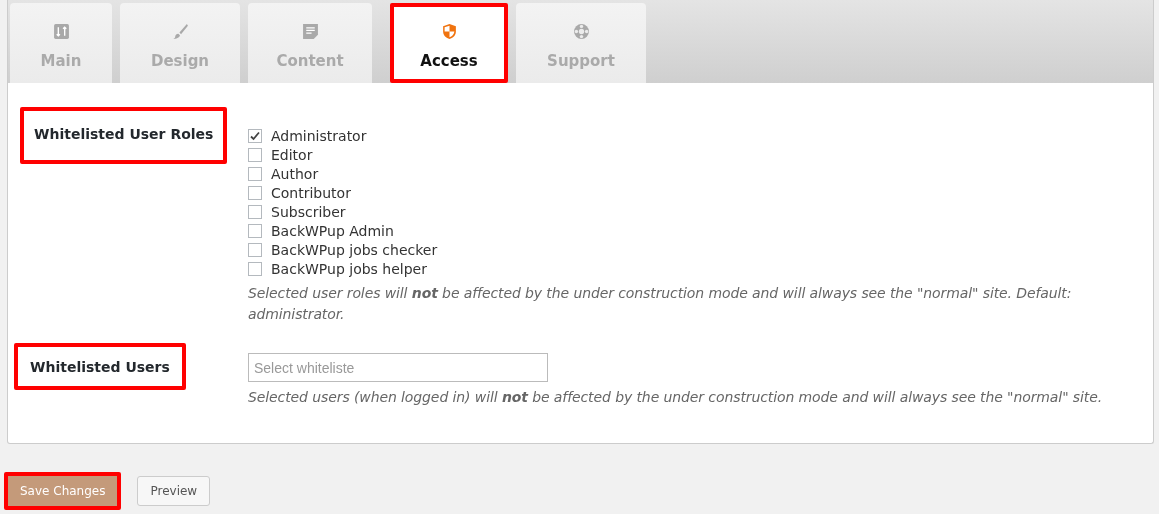 The image size is (1159, 514). I want to click on checkbox-label: Editor, so click(292, 154).